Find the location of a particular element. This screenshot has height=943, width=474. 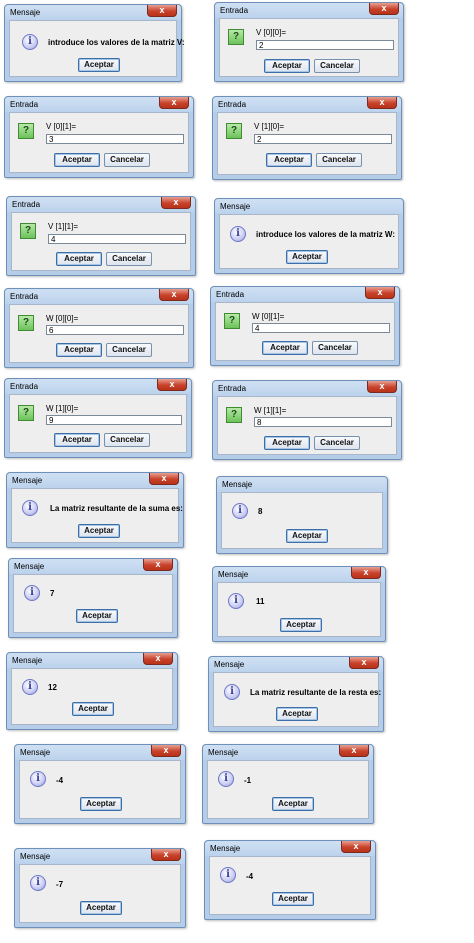

message-dialog-sum-value-3: Mensaje x i 11 Aceptar is located at coordinates (299, 604).